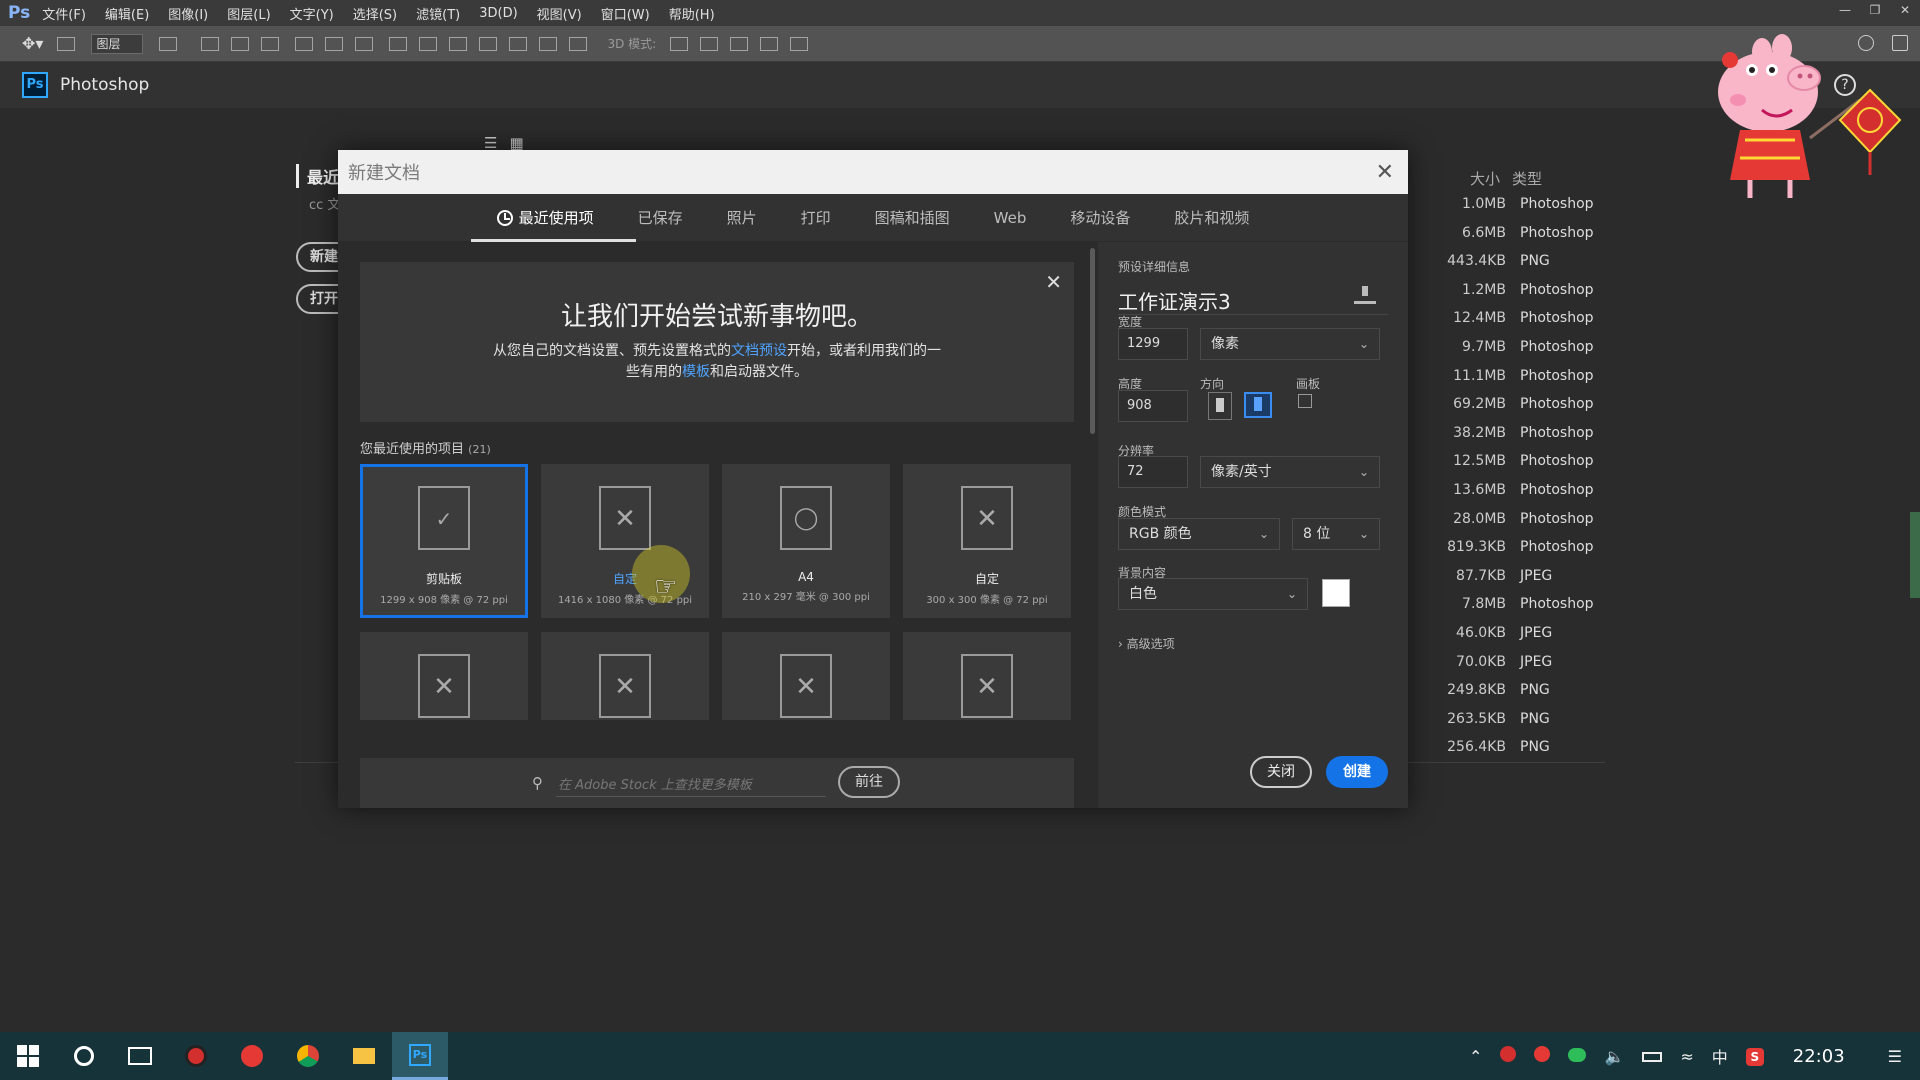  What do you see at coordinates (1520, 610) in the screenshot?
I see `file-row: 7.8MB Photoshop` at bounding box center [1520, 610].